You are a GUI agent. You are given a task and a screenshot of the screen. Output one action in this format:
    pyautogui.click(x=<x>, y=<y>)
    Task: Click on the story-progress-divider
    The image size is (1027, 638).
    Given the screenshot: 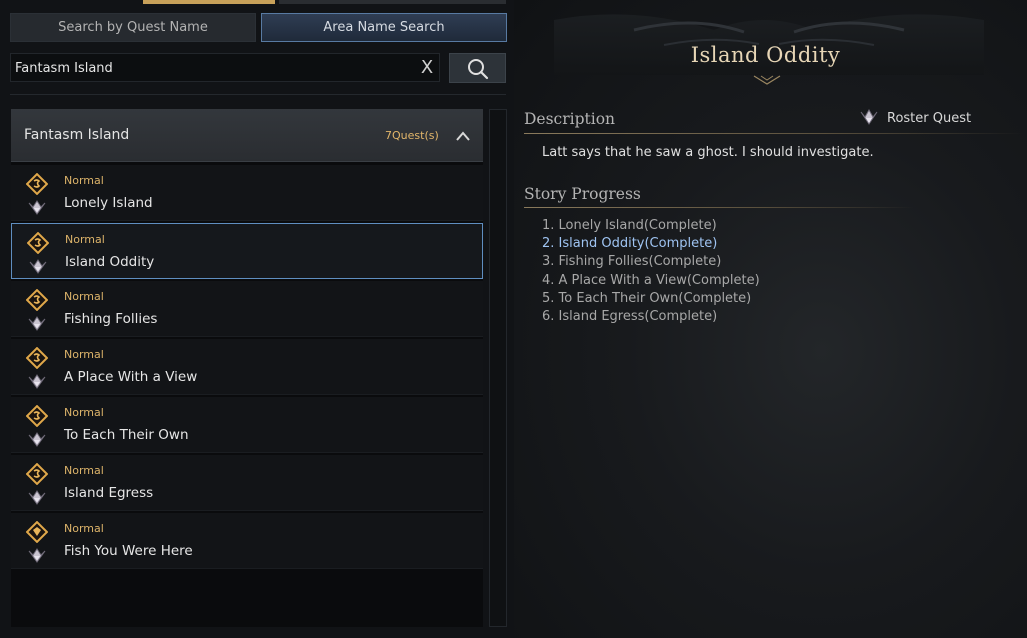 What is the action you would take?
    pyautogui.click(x=719, y=207)
    